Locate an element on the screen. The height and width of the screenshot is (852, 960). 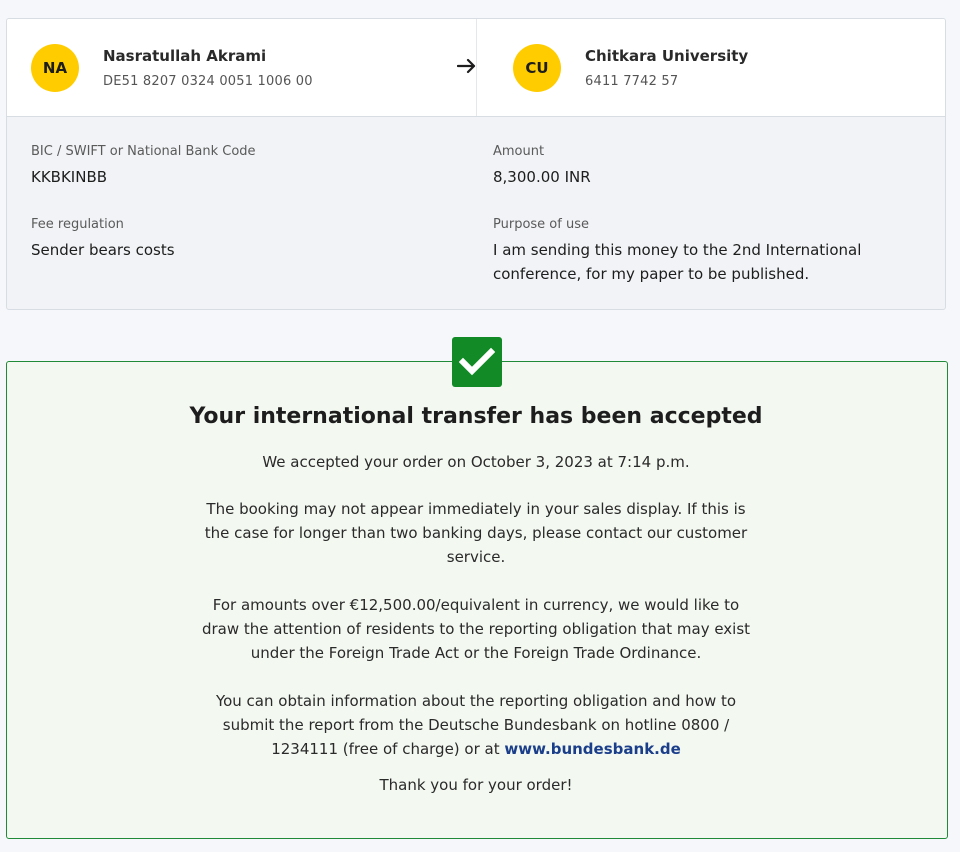
bundesbank-link: www.bundesbank.de is located at coordinates (592, 749).